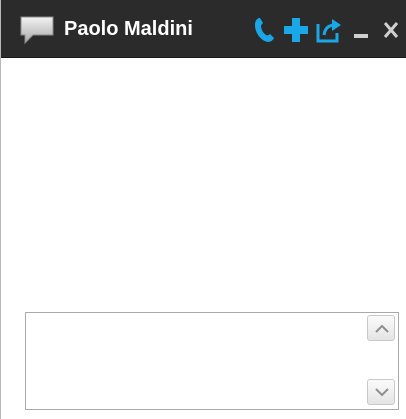 This screenshot has width=406, height=419. Describe the element at coordinates (203, 29) in the screenshot. I see `chat-titlebar: Paolo Maldini` at that location.